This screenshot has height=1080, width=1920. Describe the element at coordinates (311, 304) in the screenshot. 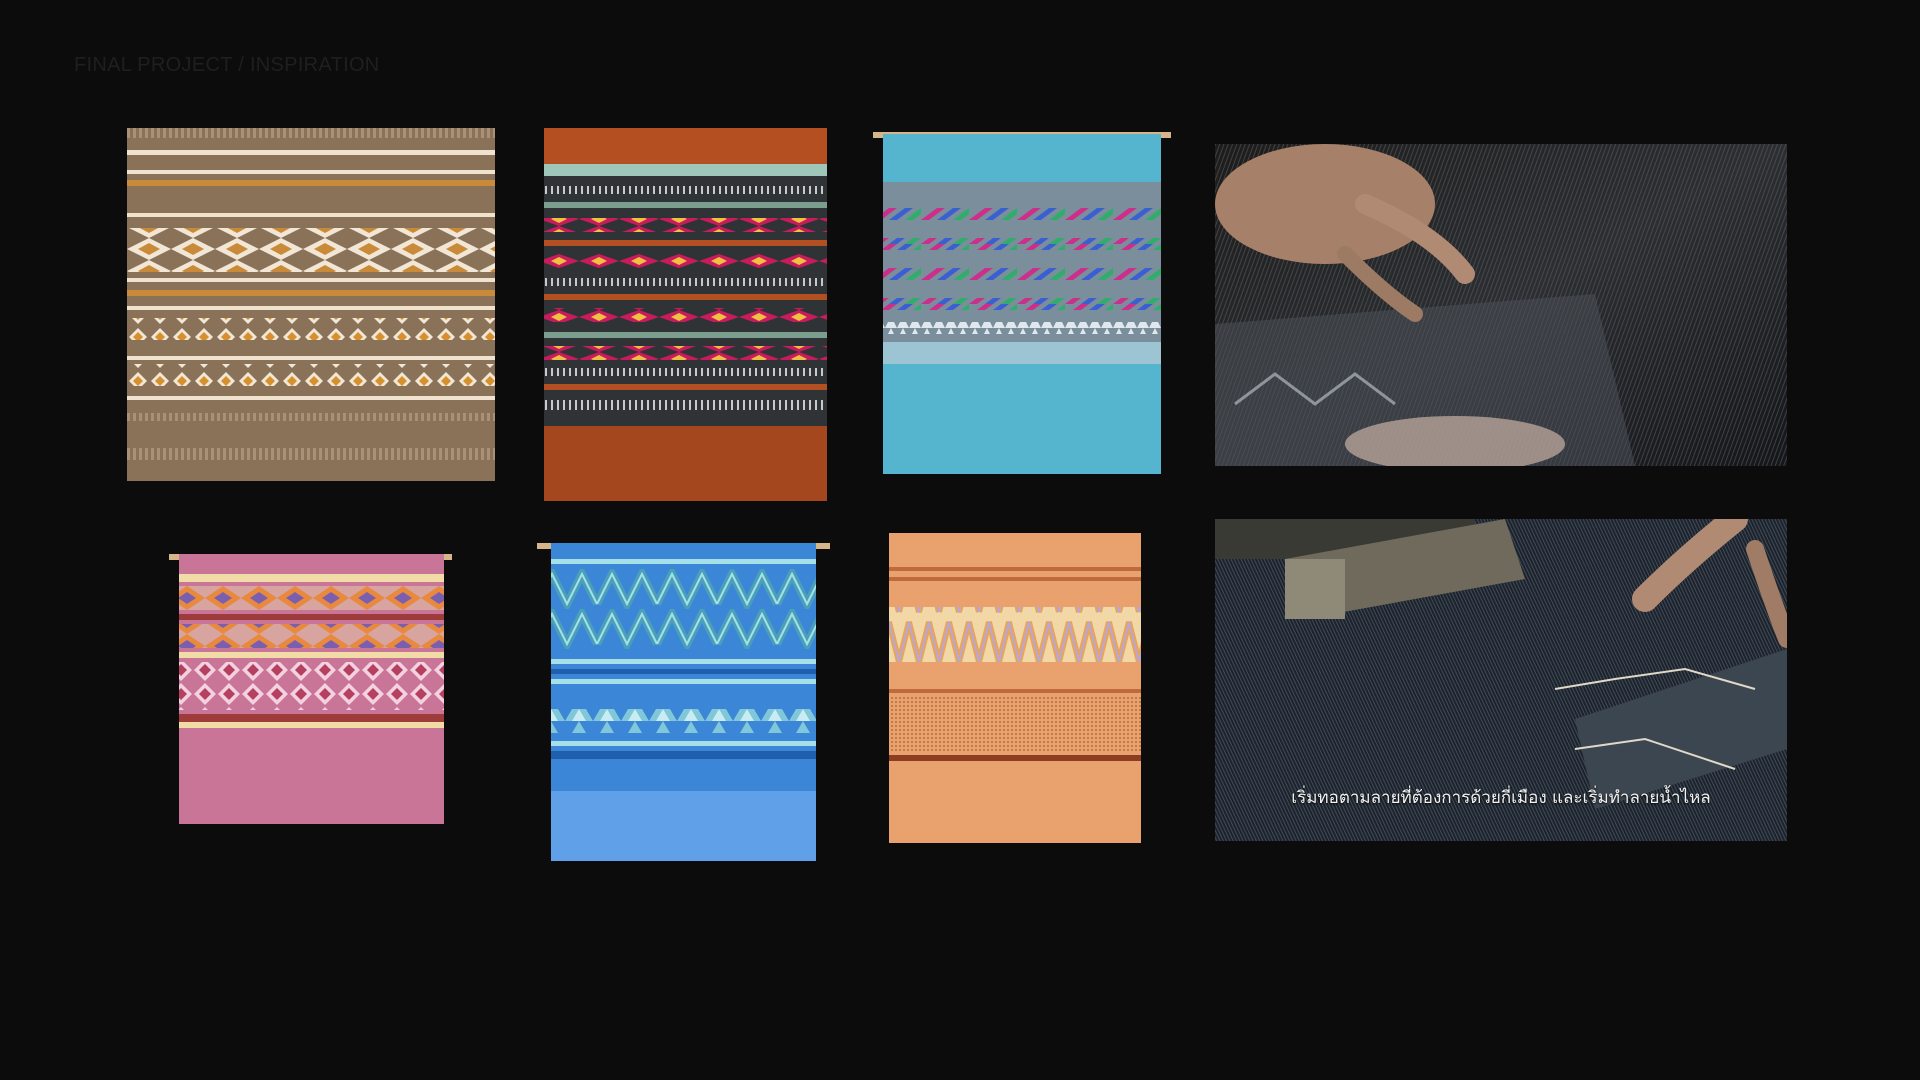

I see `textile-photo-brown` at that location.